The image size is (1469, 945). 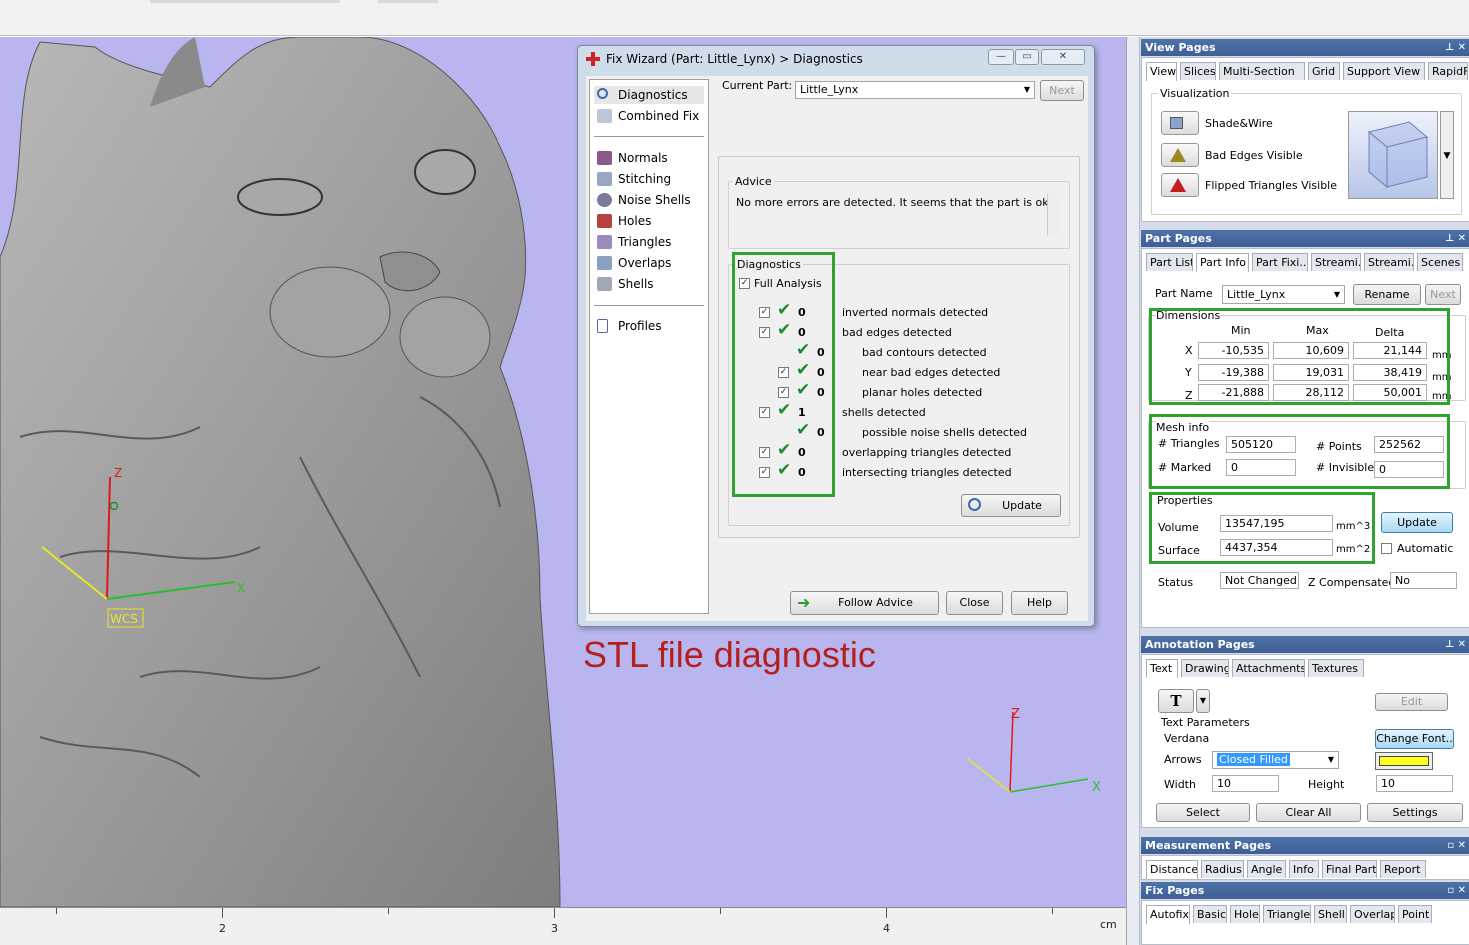 What do you see at coordinates (1308, 812) in the screenshot?
I see `clear-all-button: Clear All` at bounding box center [1308, 812].